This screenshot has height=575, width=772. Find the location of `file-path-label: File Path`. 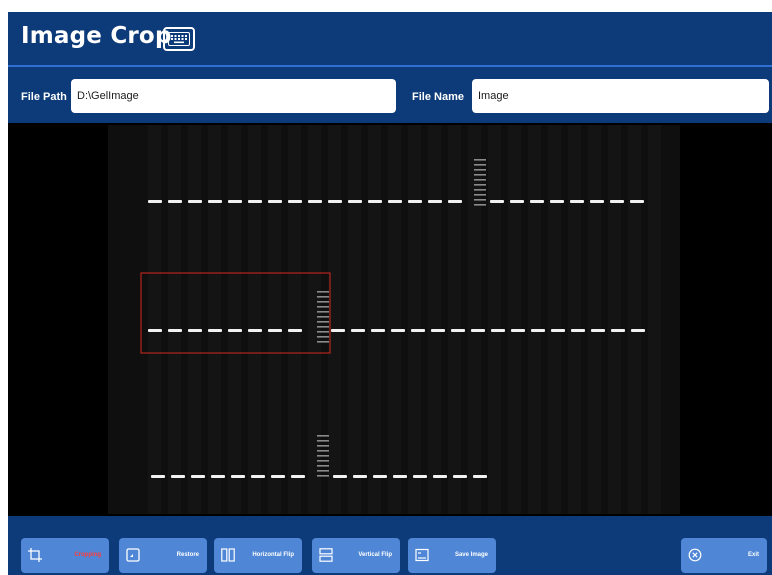

file-path-label: File Path is located at coordinates (44, 97).